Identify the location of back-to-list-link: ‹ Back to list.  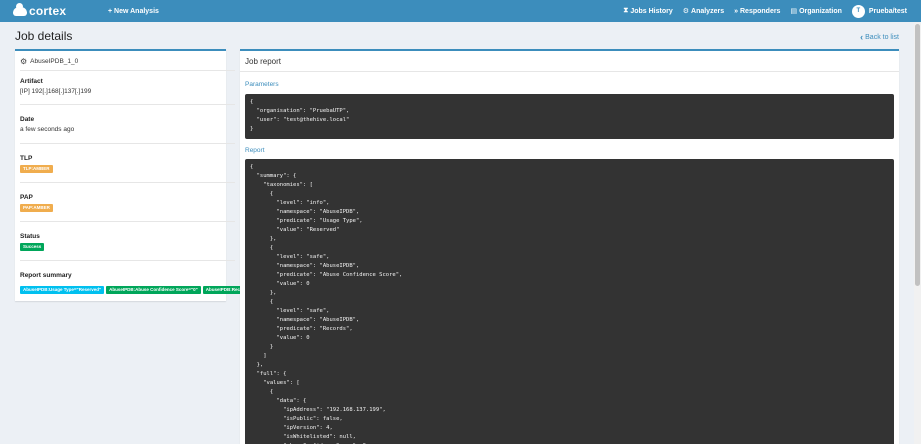
(879, 37).